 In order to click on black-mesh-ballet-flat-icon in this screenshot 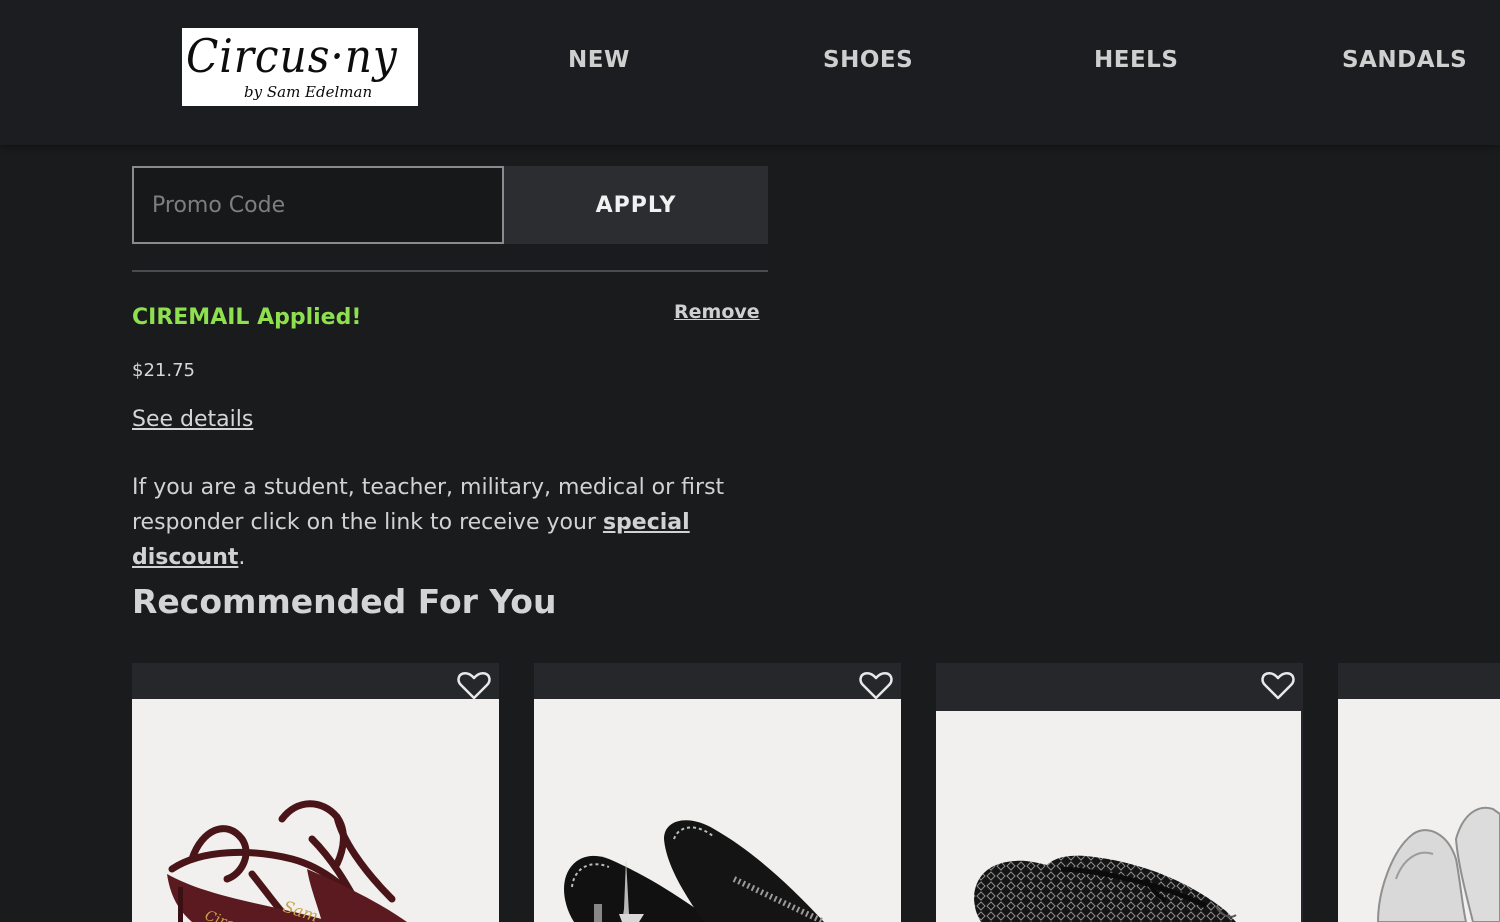, I will do `click(1105, 888)`.